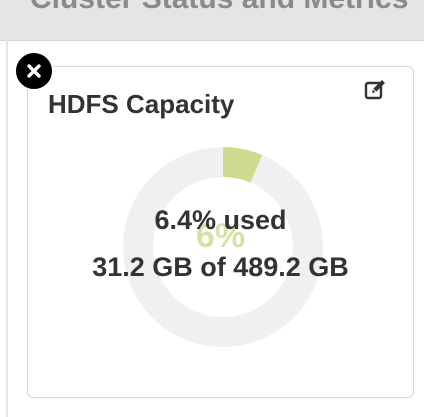 This screenshot has height=417, width=424. Describe the element at coordinates (220, 267) in the screenshot. I see `capacity-text: 31.2 GB of 489.2 GB` at that location.